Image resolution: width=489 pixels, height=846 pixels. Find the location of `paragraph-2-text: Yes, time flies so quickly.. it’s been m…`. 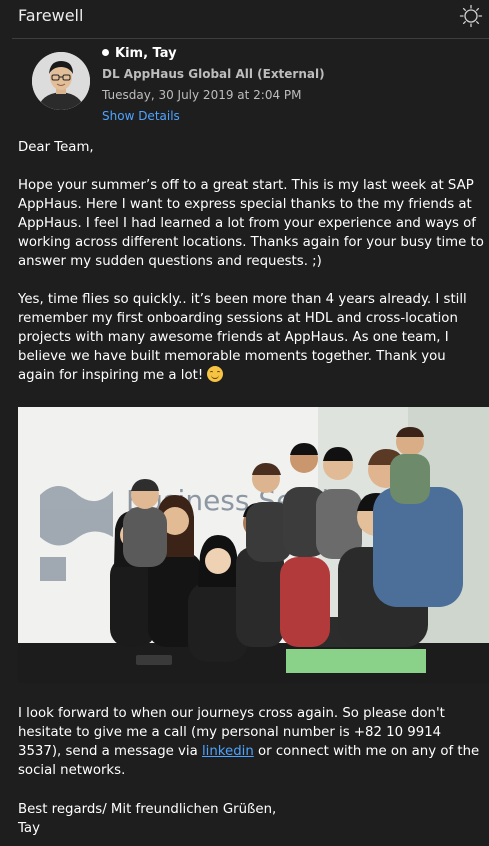

paragraph-2-text: Yes, time flies so quickly.. it’s been m… is located at coordinates (242, 337).